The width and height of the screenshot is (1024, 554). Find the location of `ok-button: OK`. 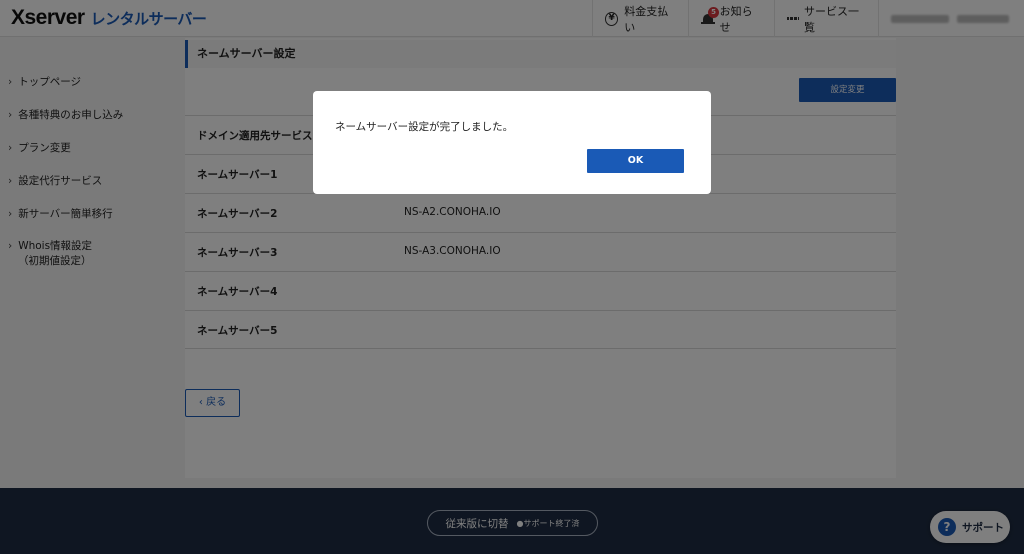

ok-button: OK is located at coordinates (635, 161).